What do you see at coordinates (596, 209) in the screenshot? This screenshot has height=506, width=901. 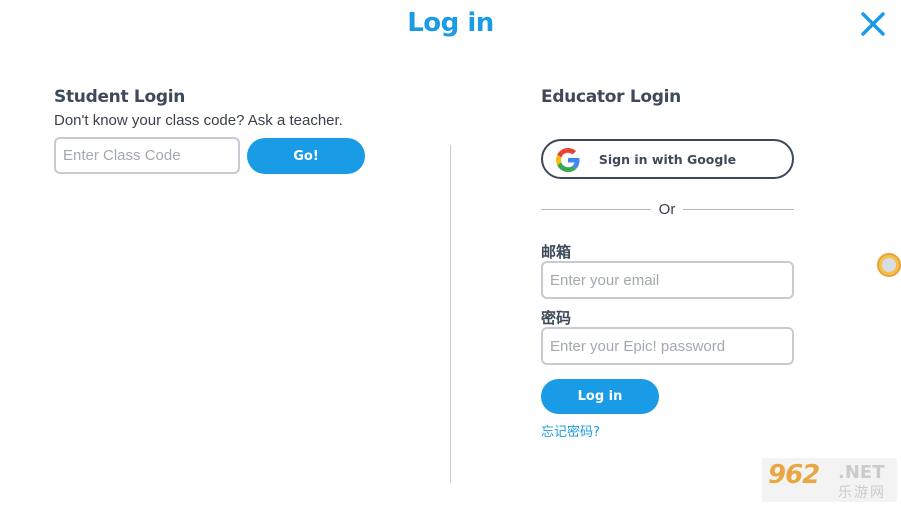 I see `or-divider-left` at bounding box center [596, 209].